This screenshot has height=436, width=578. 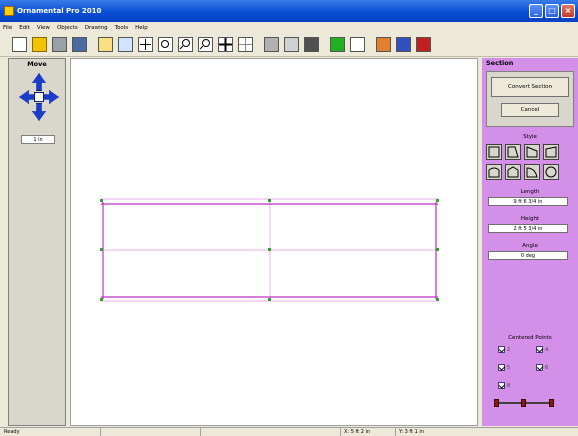 What do you see at coordinates (530, 192) in the screenshot?
I see `length-label: Length` at bounding box center [530, 192].